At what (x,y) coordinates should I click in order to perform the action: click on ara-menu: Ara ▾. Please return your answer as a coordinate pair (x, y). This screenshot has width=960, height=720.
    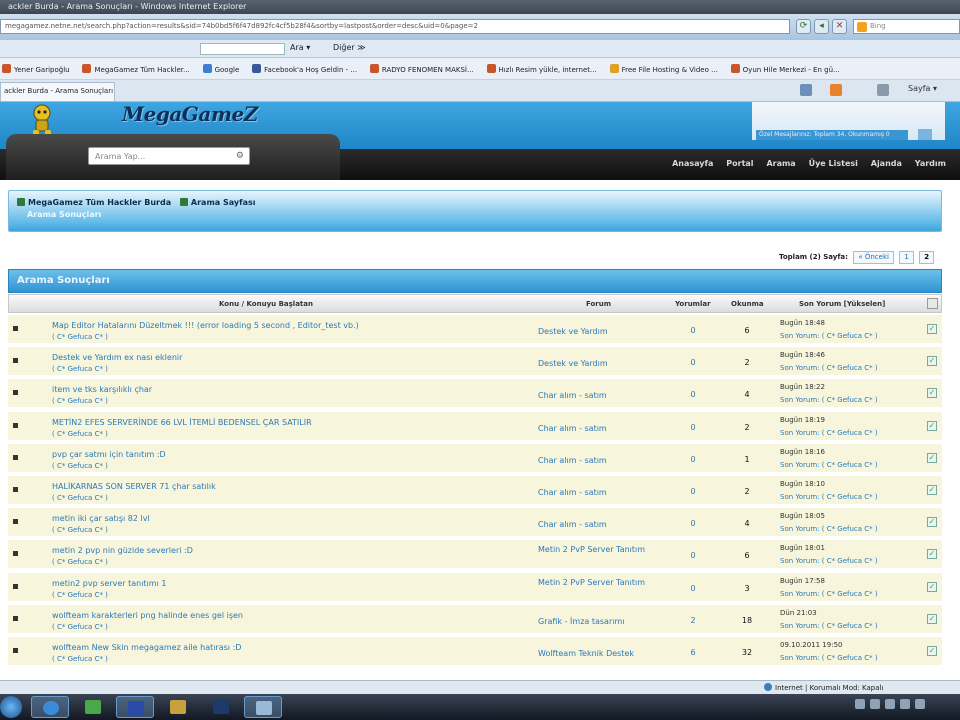
    Looking at the image, I should click on (300, 47).